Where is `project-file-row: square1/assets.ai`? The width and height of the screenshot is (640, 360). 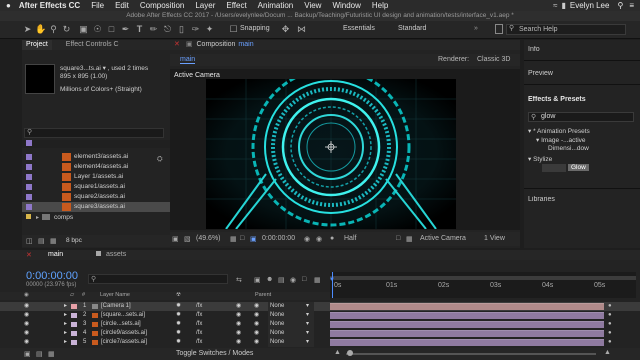 project-file-row: square1/assets.ai is located at coordinates (96, 187).